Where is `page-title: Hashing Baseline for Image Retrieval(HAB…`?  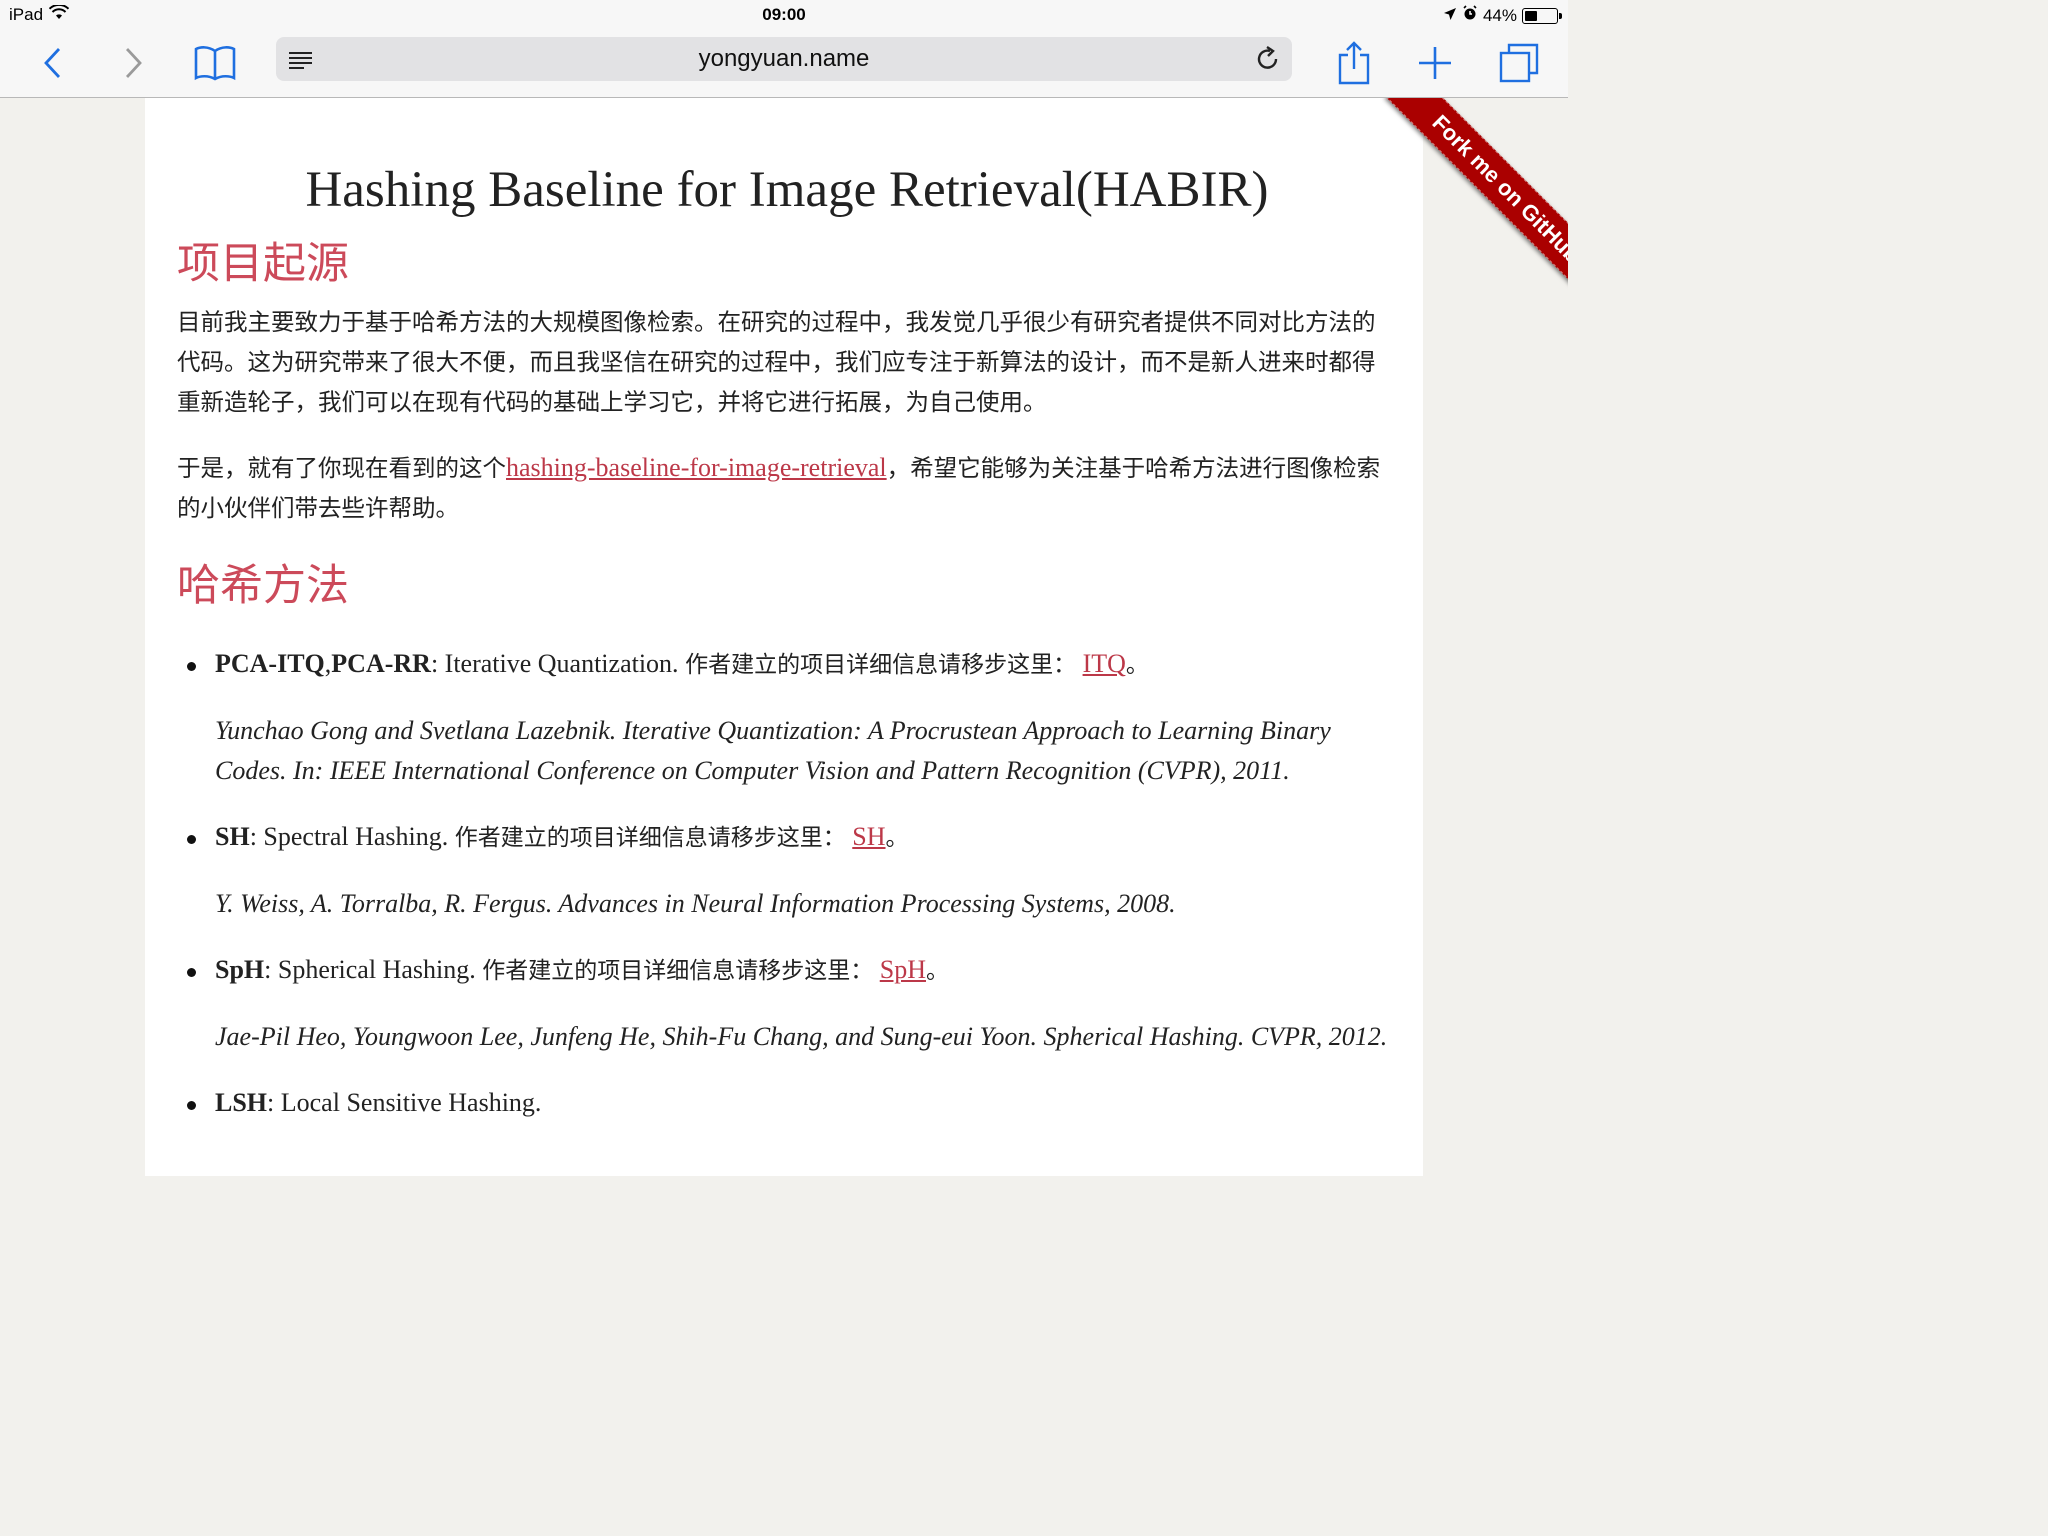
page-title: Hashing Baseline for Image Retrieval(HAB… is located at coordinates (787, 190).